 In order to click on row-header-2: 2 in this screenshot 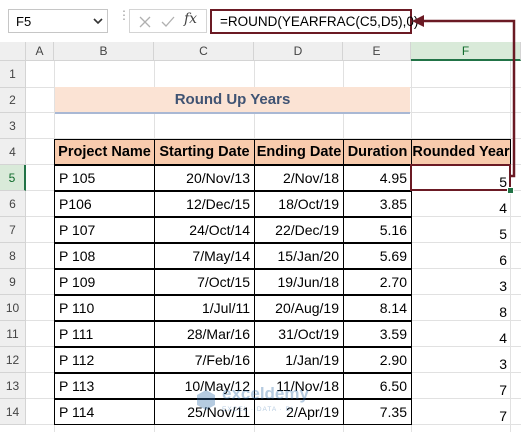, I will do `click(13, 100)`.